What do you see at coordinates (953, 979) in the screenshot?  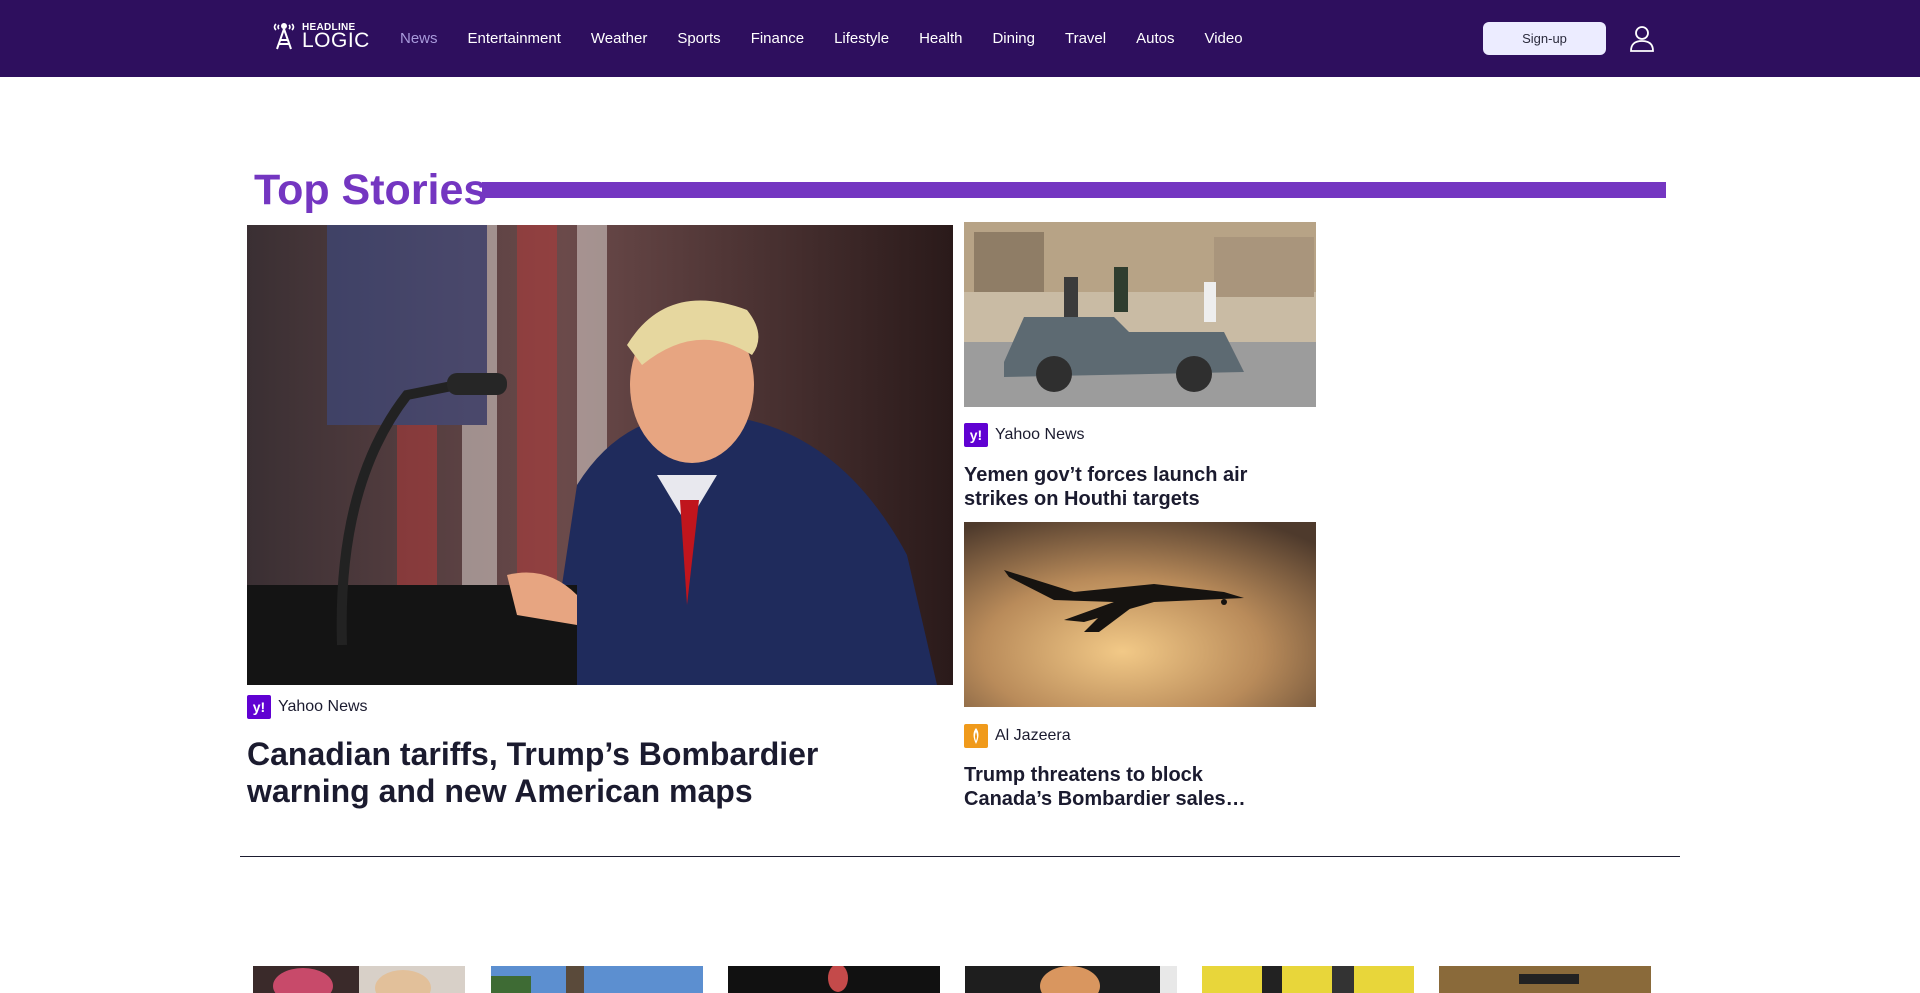 I see `story-thumbnail-row` at bounding box center [953, 979].